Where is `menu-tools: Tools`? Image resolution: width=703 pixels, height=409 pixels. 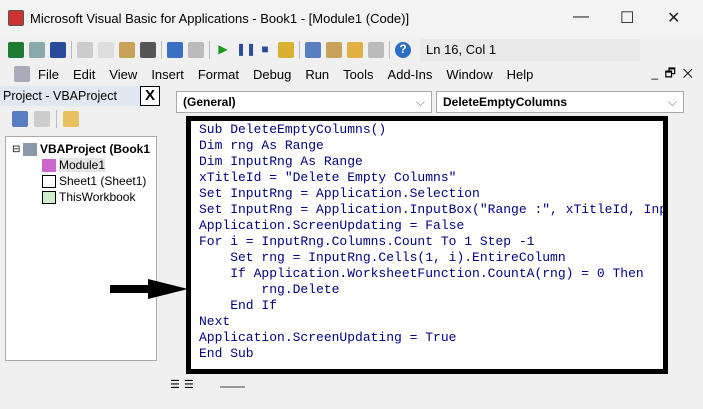
menu-tools: Tools is located at coordinates (358, 74).